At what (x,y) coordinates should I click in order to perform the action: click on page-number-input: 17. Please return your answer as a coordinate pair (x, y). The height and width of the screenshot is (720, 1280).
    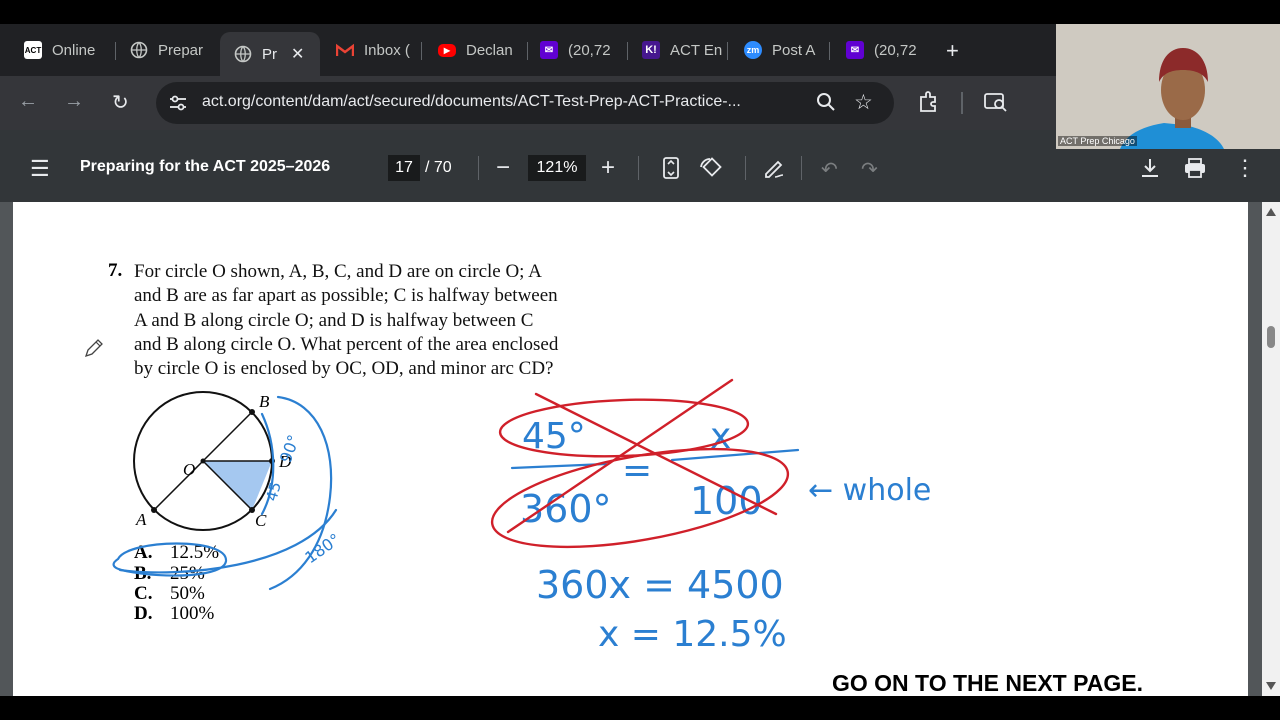
    Looking at the image, I should click on (404, 168).